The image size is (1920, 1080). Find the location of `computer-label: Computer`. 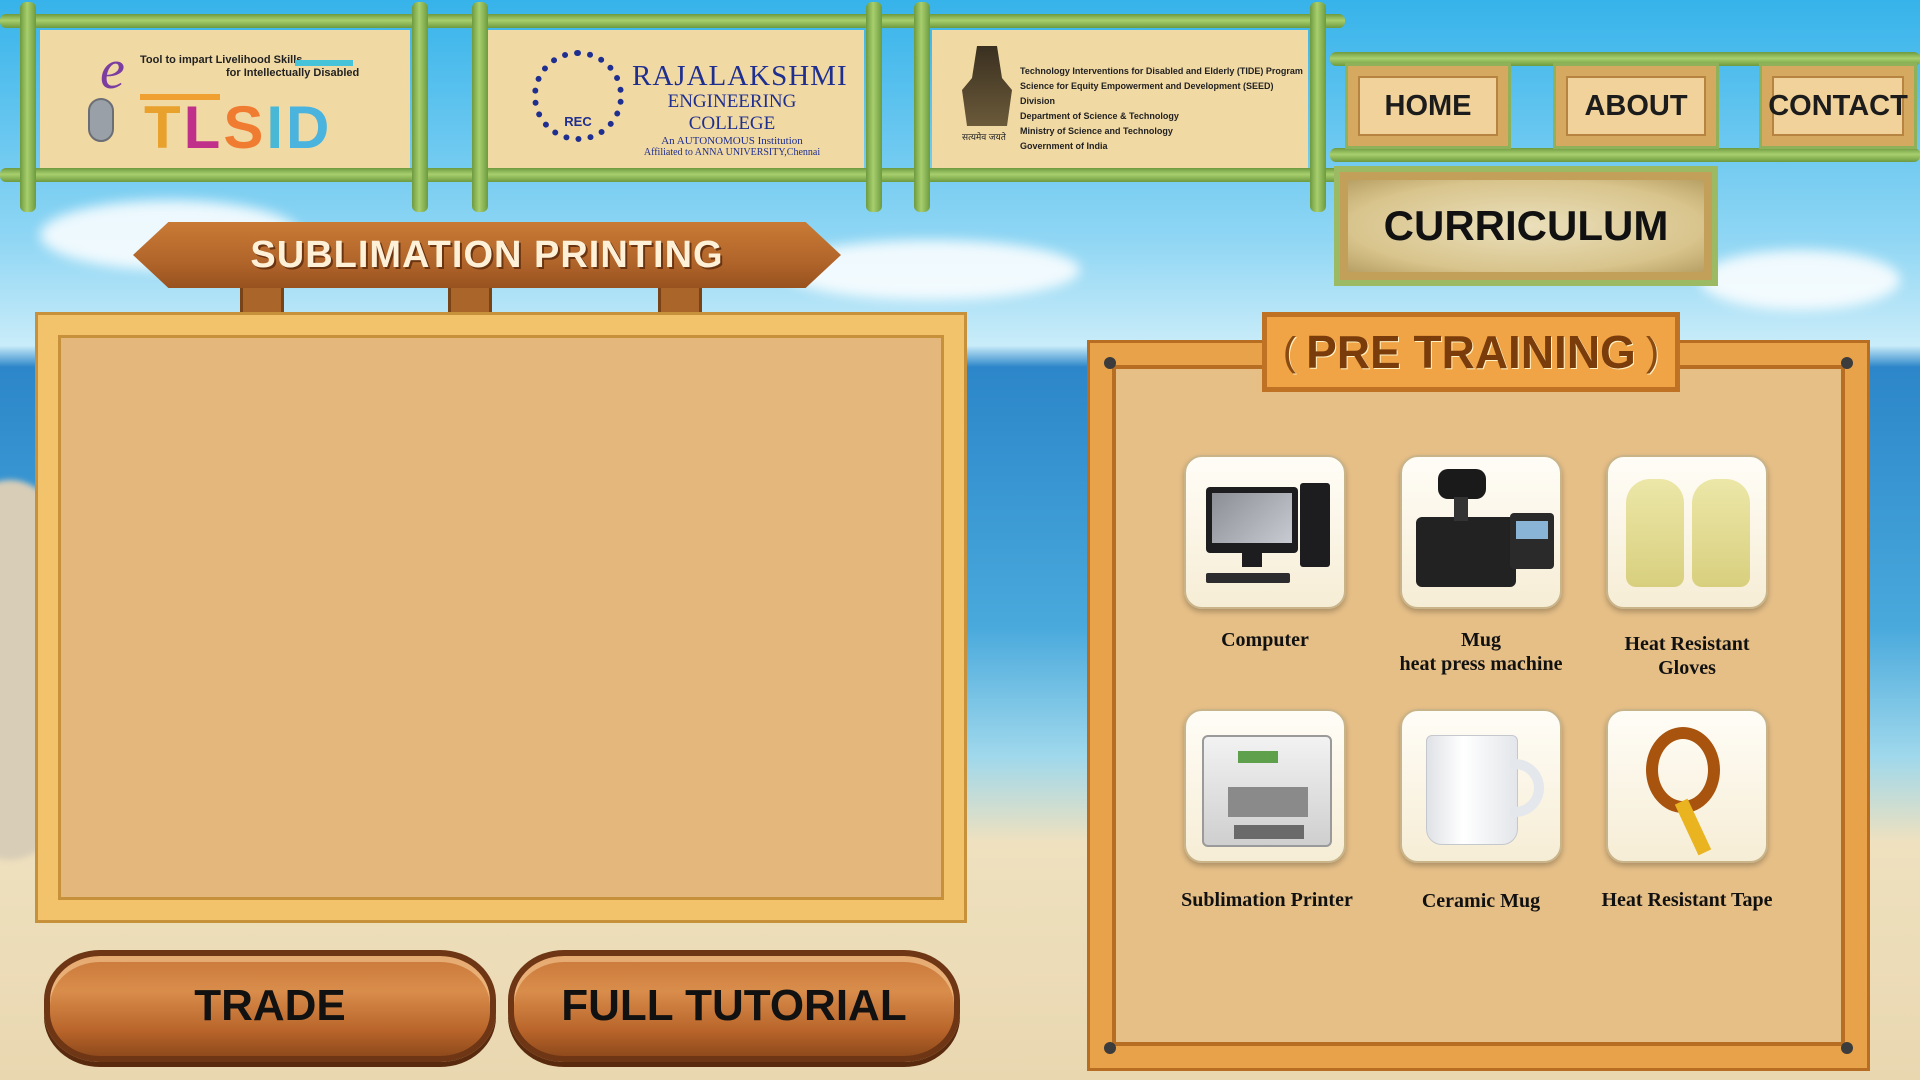

computer-label: Computer is located at coordinates (1265, 640).